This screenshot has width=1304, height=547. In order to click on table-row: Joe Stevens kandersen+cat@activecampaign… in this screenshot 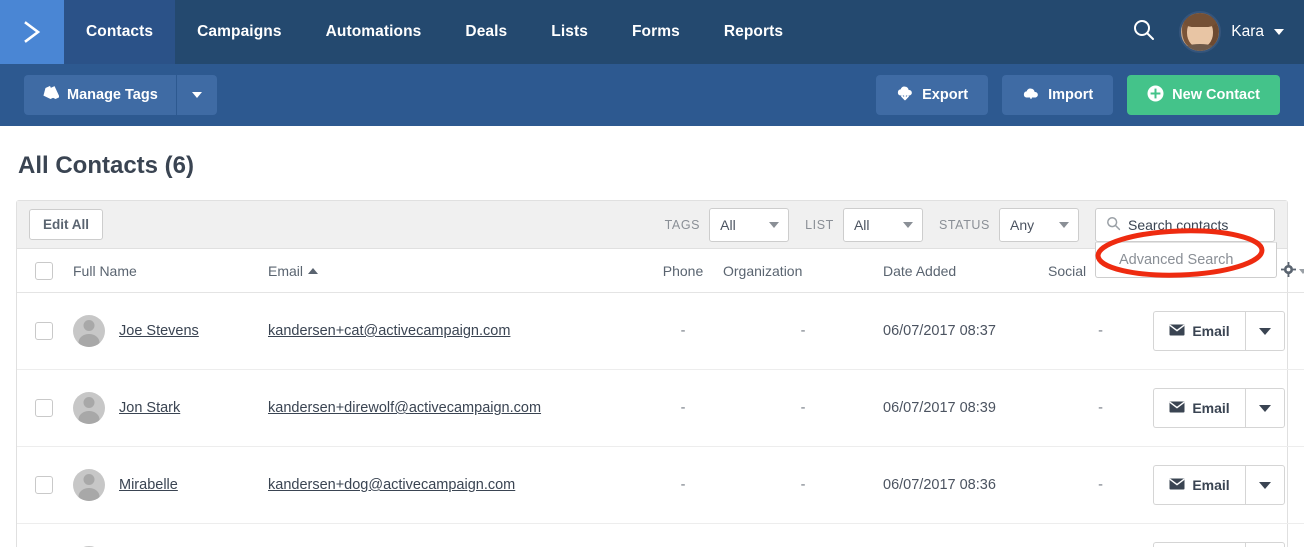, I will do `click(660, 331)`.